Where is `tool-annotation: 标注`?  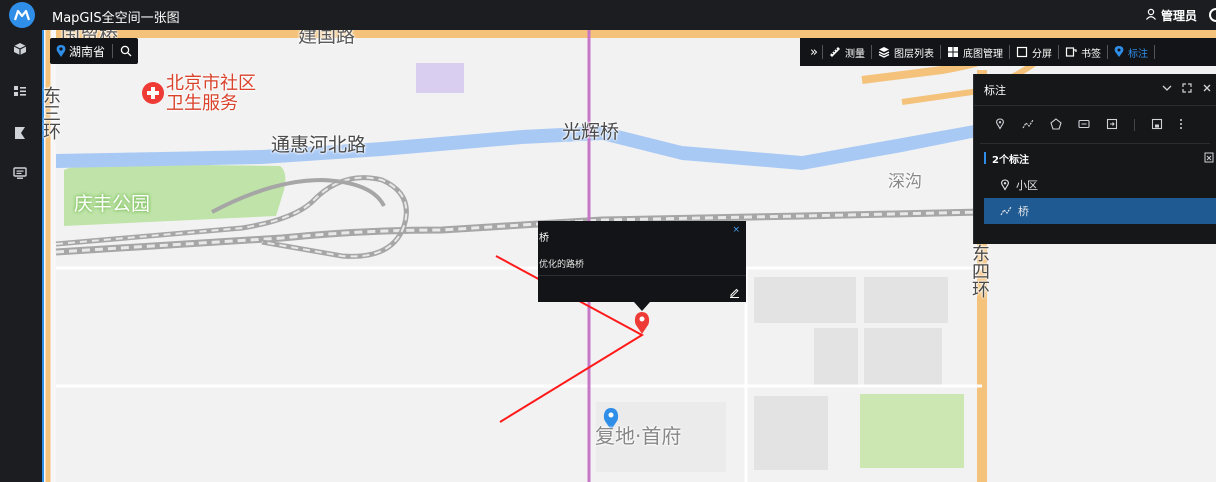
tool-annotation: 标注 is located at coordinates (1131, 52).